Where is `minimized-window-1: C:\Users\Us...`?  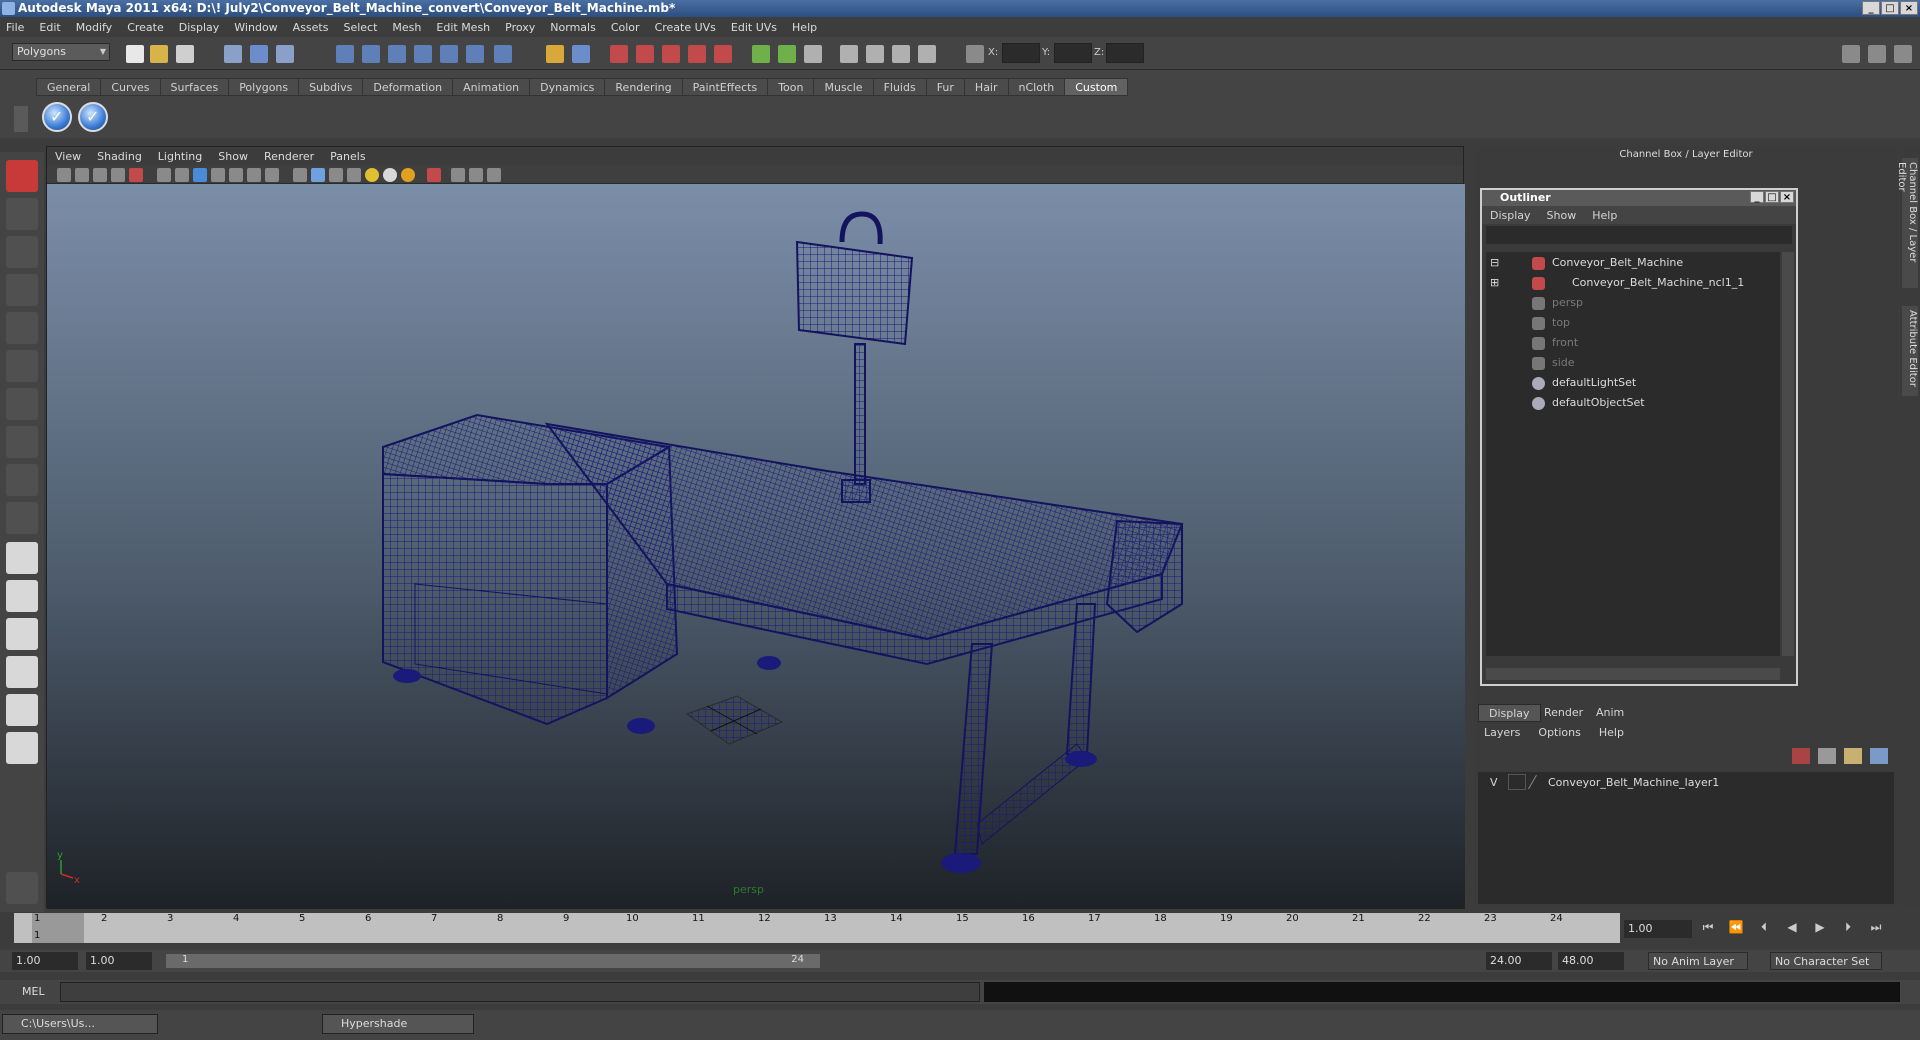
minimized-window-1: C:\Users\Us... is located at coordinates (80, 1024).